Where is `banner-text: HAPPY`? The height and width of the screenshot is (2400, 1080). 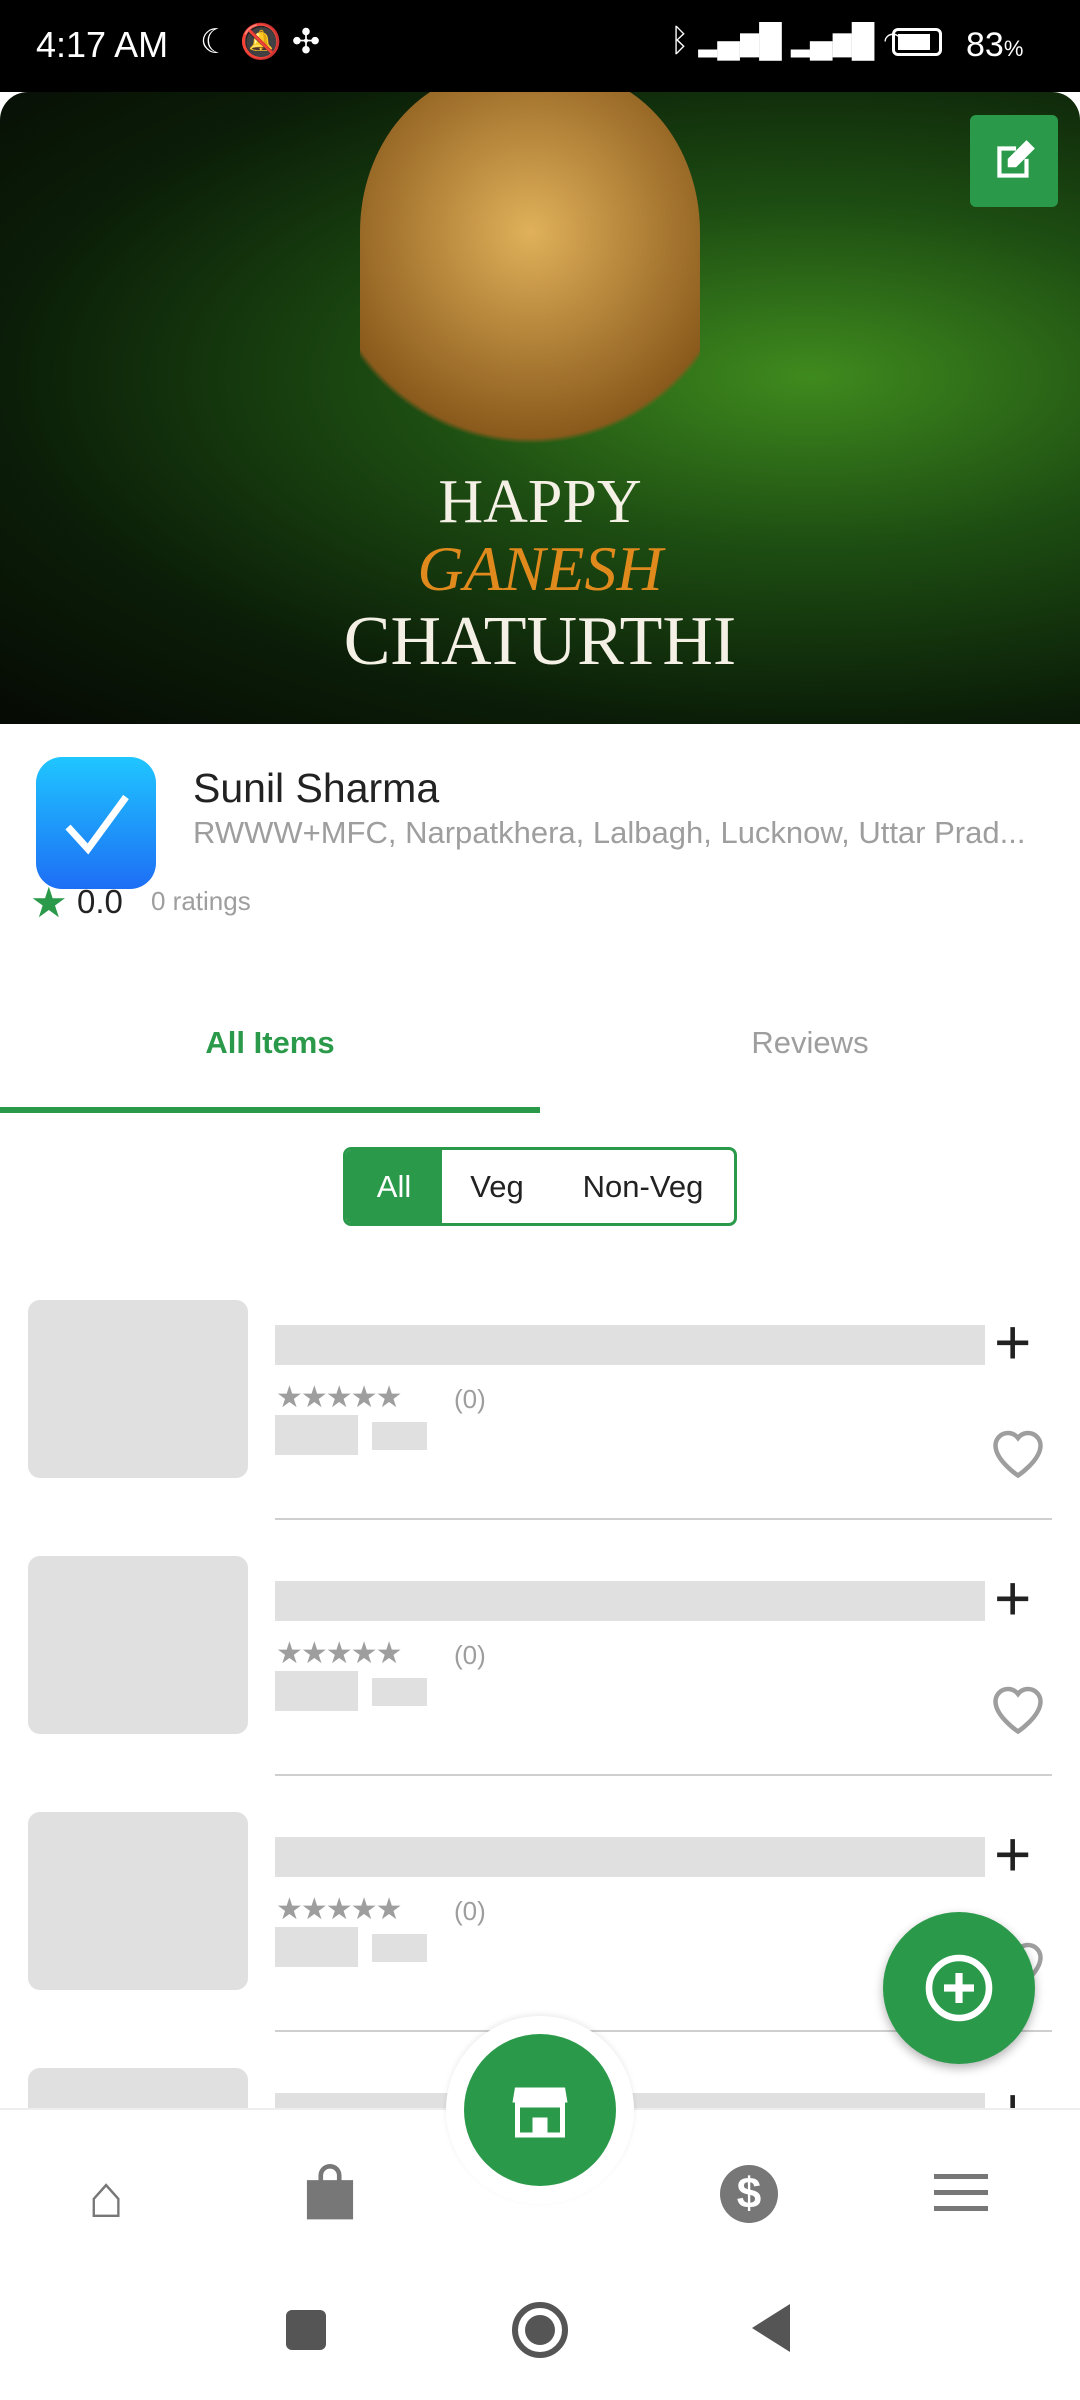 banner-text: HAPPY is located at coordinates (540, 502).